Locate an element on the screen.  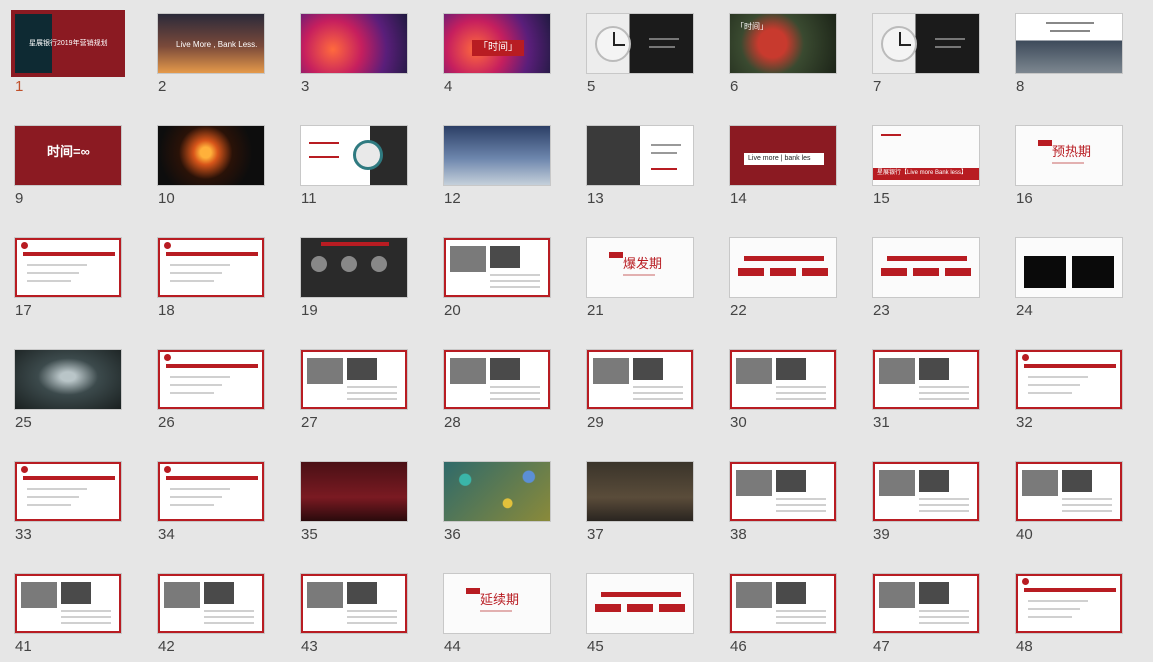
slide-thumbnail: 23 is located at coordinates (929, 280).